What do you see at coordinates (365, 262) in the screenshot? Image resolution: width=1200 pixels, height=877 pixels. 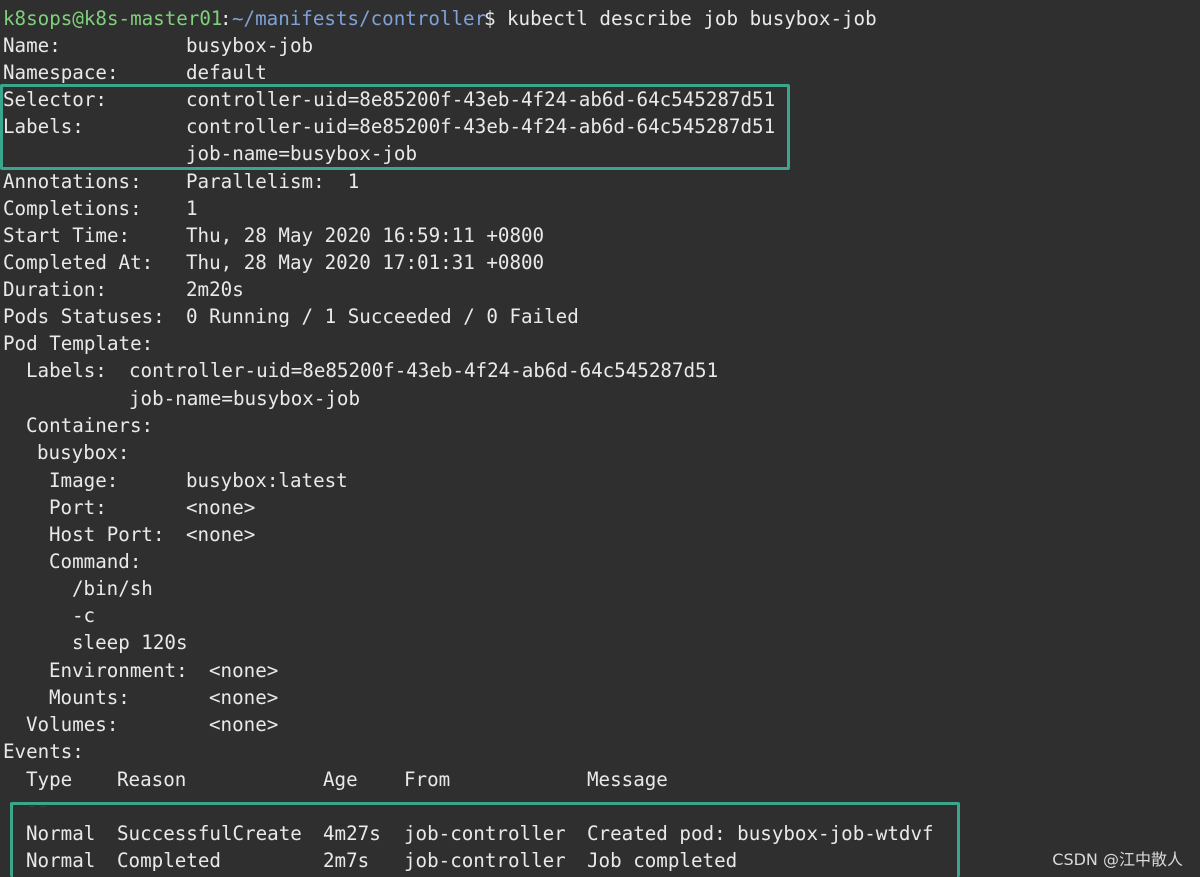 I see `field-value: Thu, 28 May 2020 17:01:31 +0800` at bounding box center [365, 262].